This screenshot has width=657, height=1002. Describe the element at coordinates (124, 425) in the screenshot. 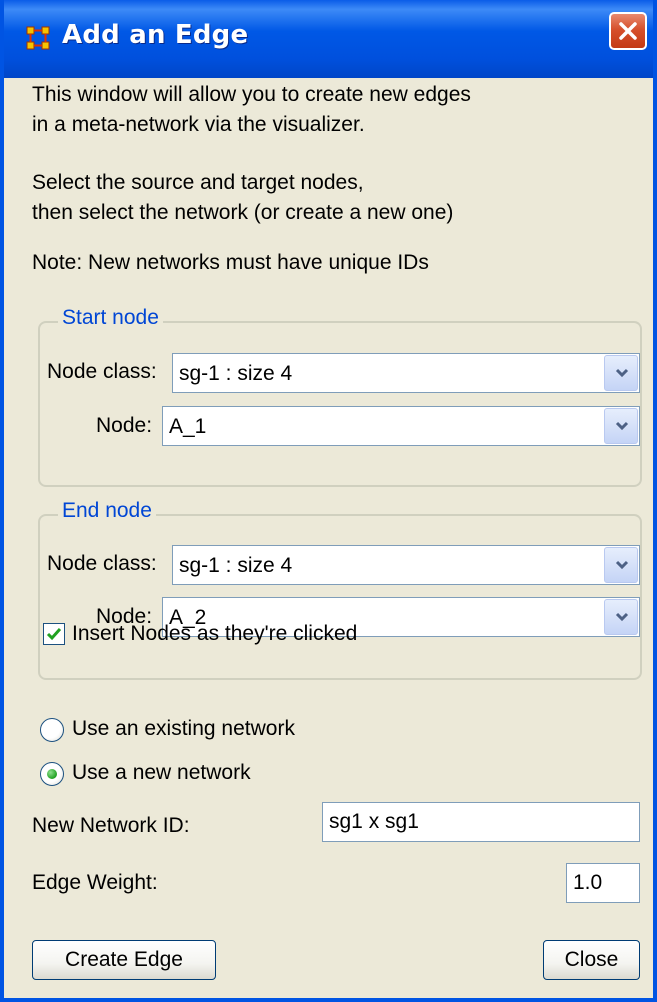

I see `start-node-label: Node:` at that location.